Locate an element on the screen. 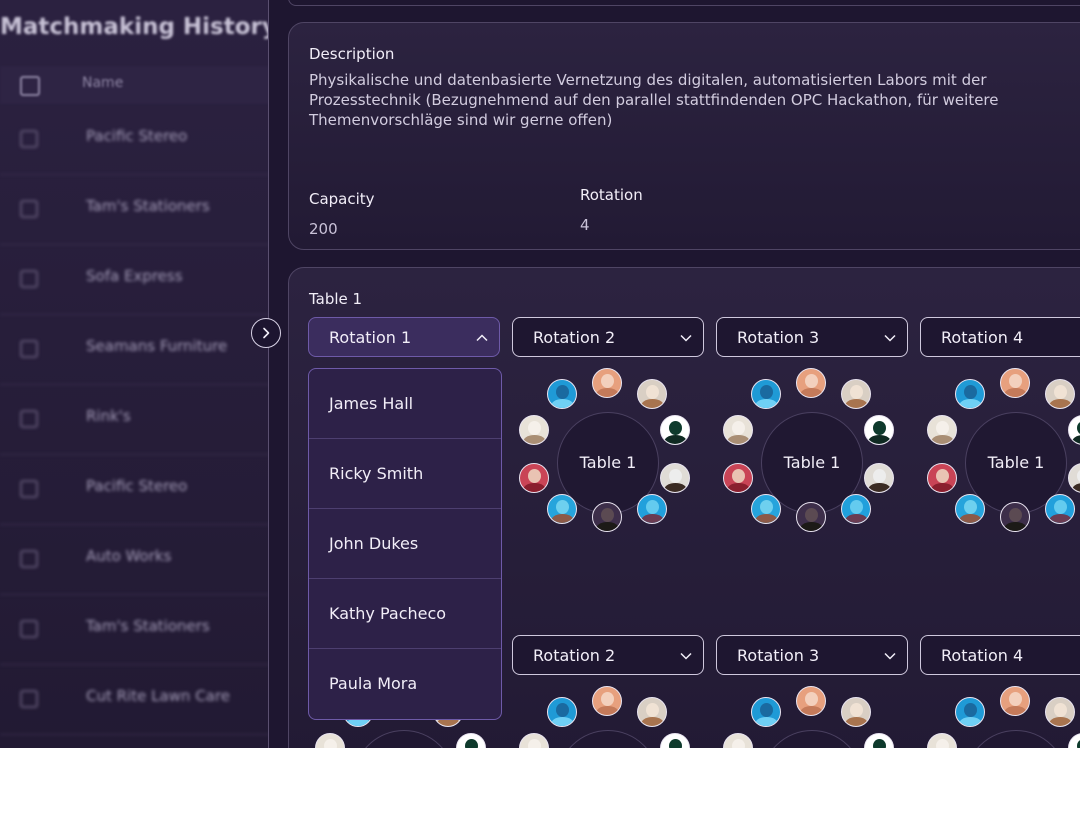 This screenshot has width=1080, height=832. column-name-header: Name is located at coordinates (103, 83).